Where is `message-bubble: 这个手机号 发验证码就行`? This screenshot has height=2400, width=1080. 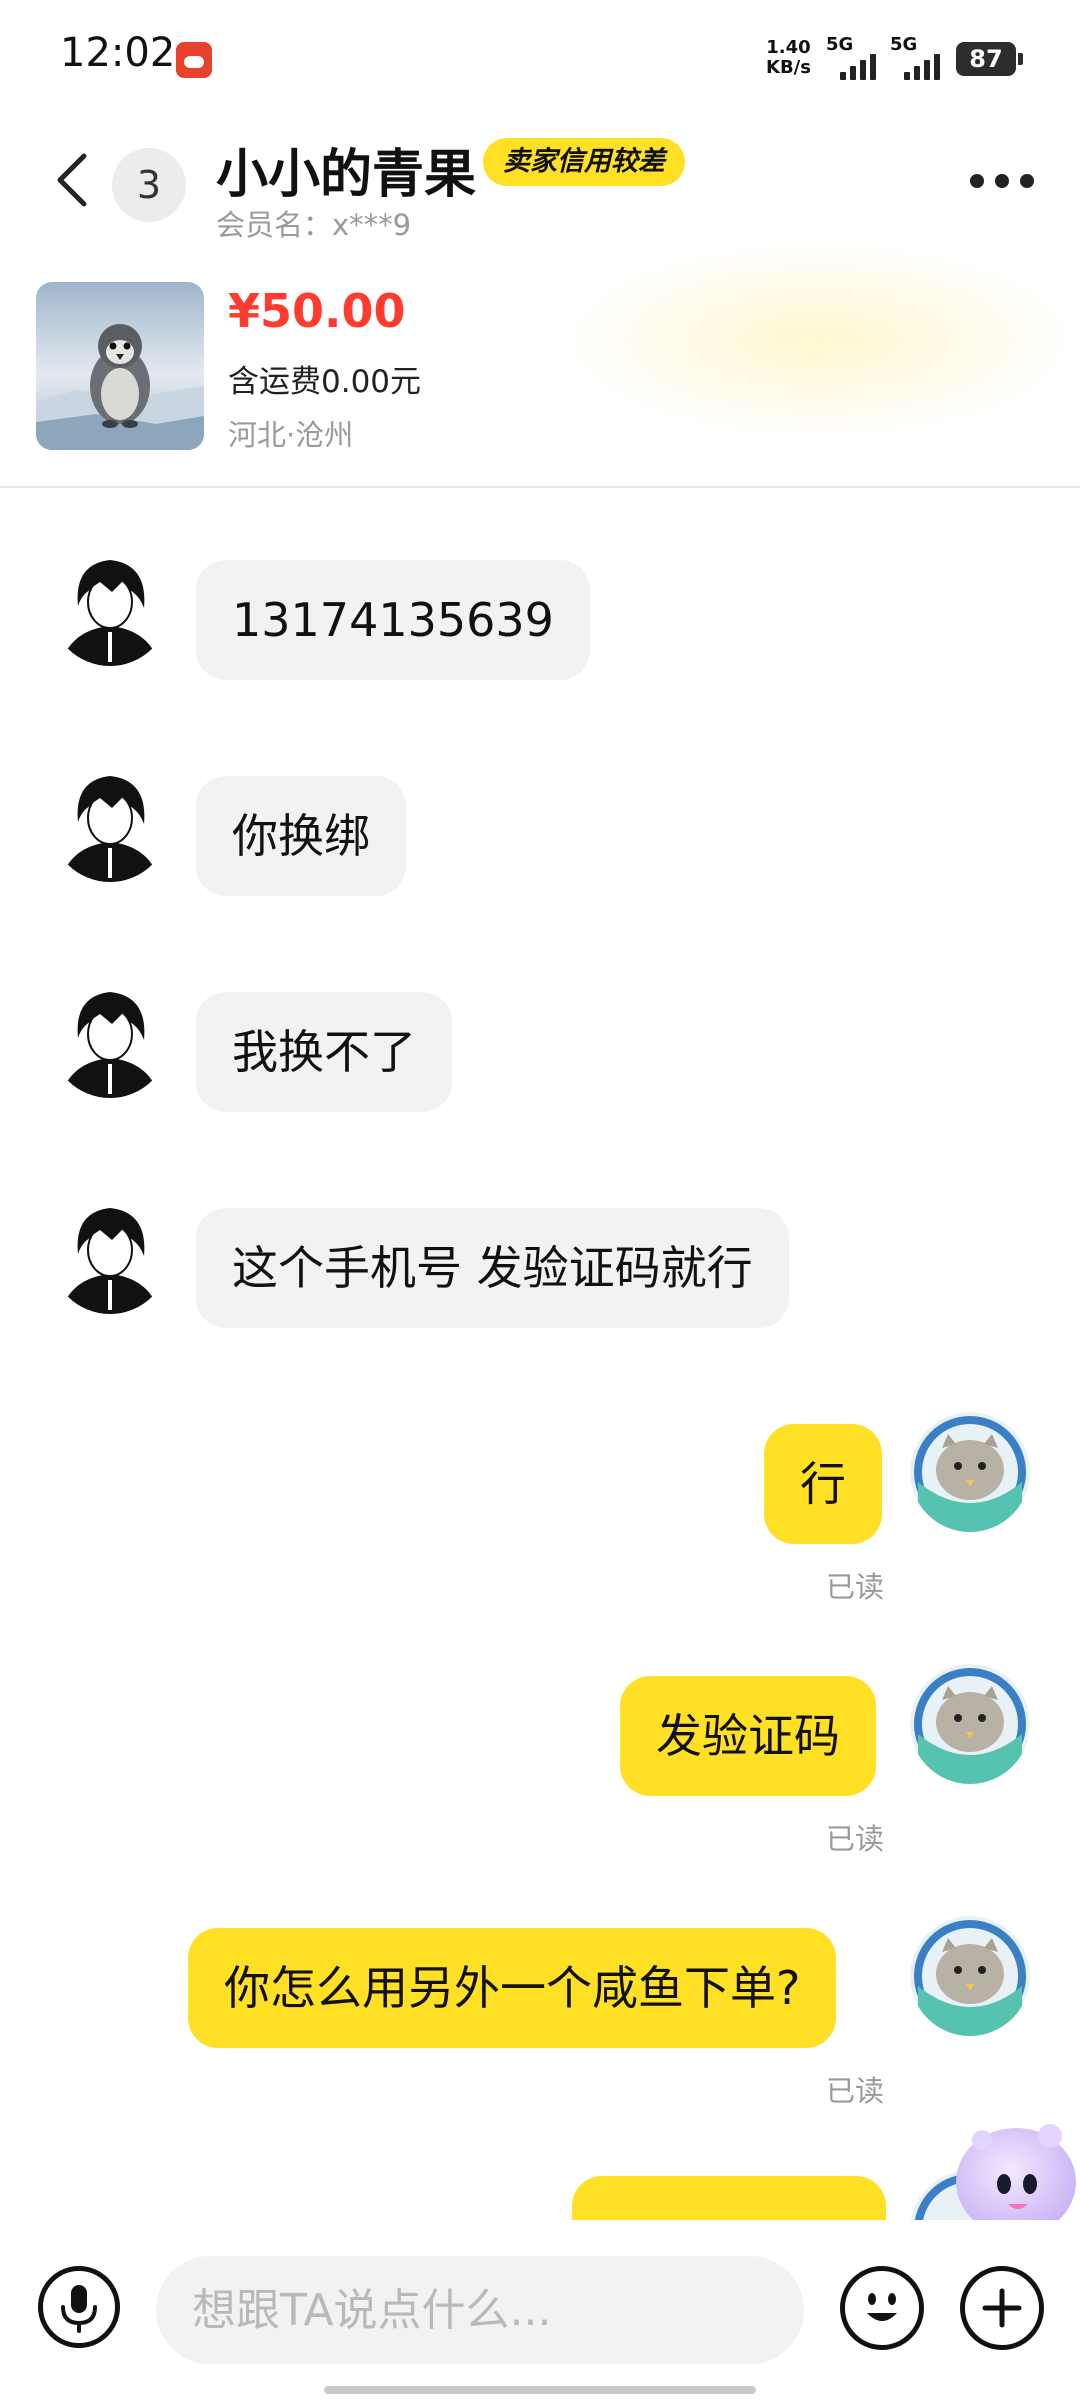
message-bubble: 这个手机号 发验证码就行 is located at coordinates (492, 1268).